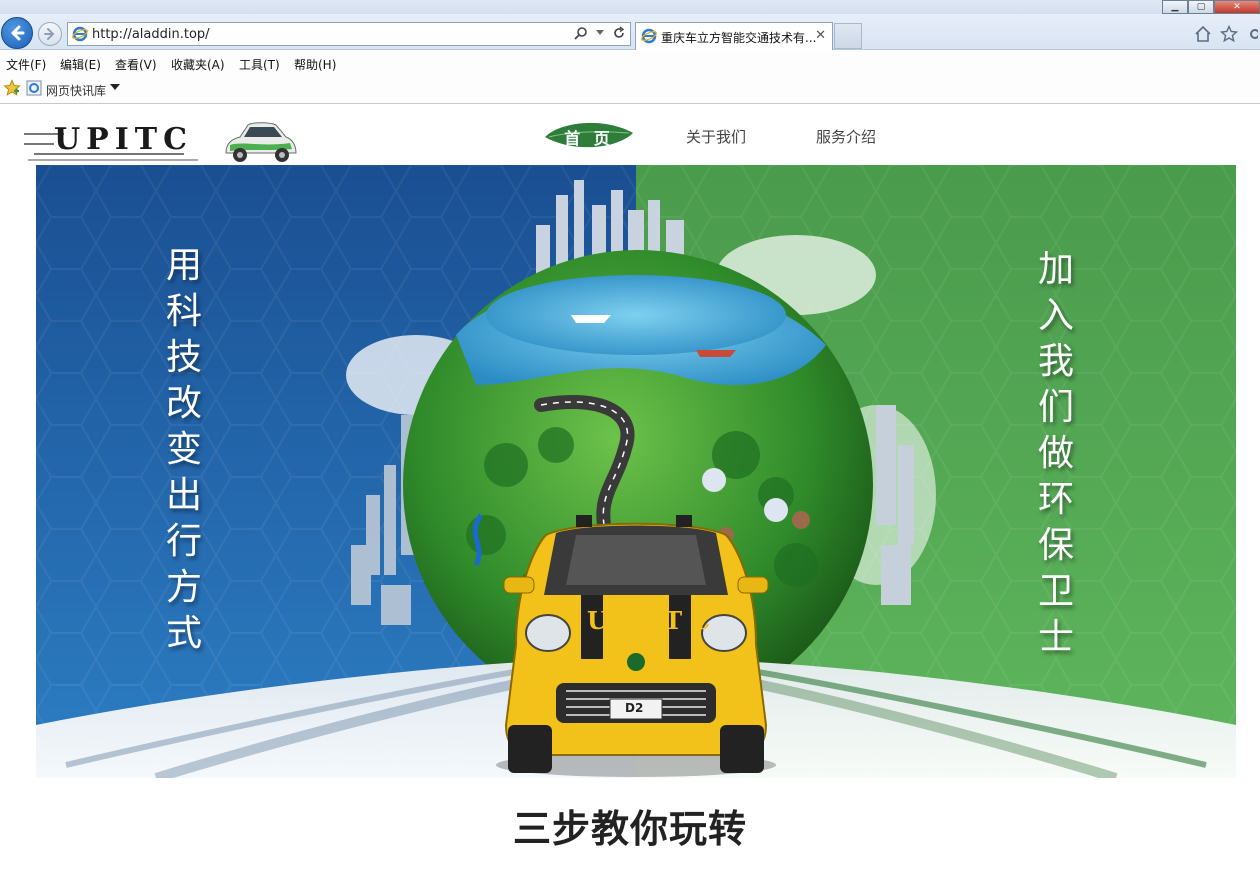  What do you see at coordinates (115, 87) in the screenshot?
I see `chevron-down-icon` at bounding box center [115, 87].